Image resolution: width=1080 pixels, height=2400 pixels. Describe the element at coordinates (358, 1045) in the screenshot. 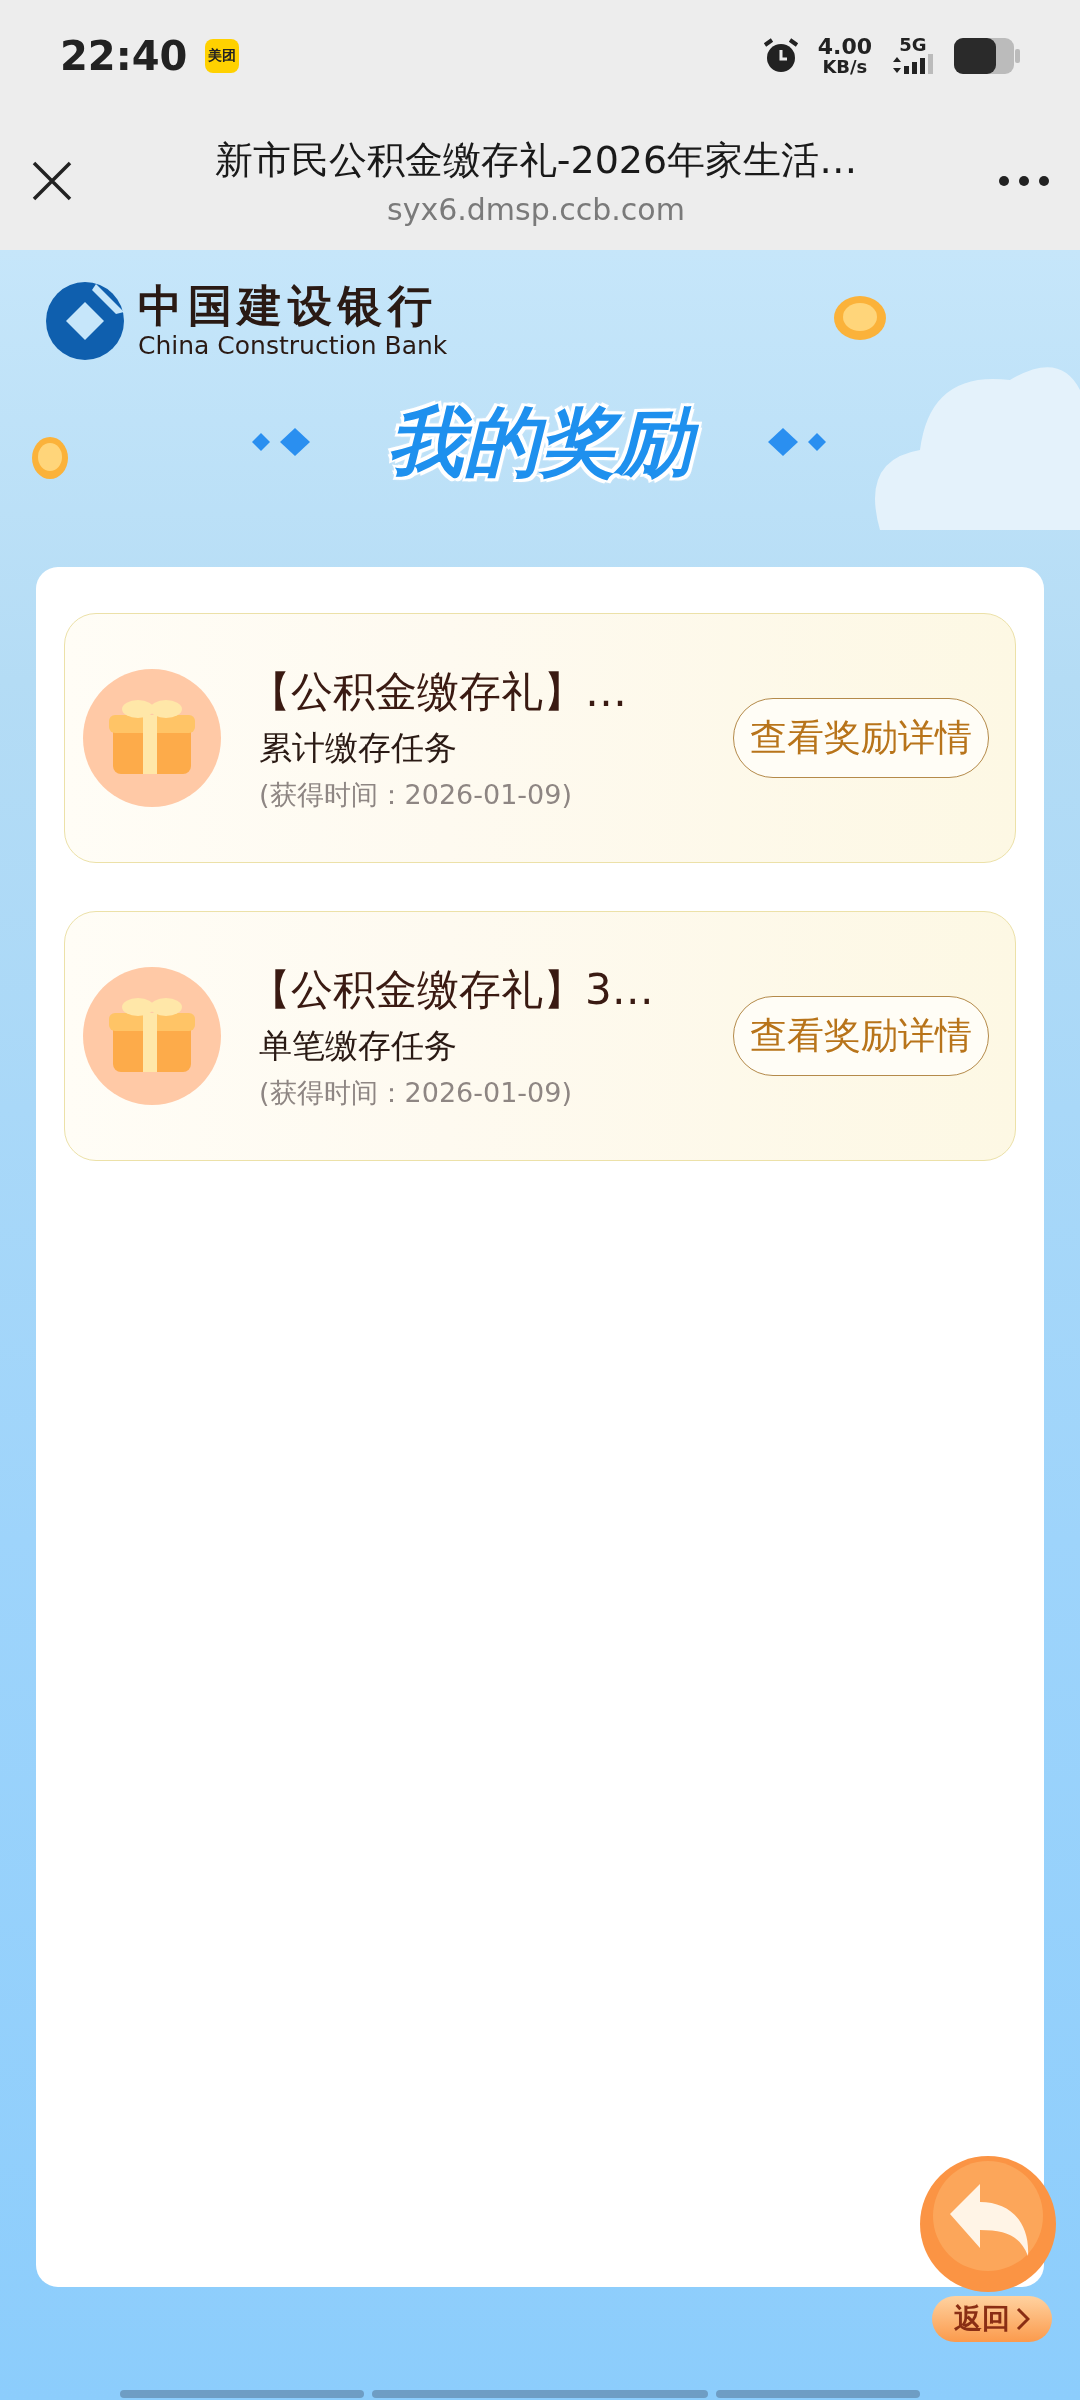

I see `reward-task: 单笔缴存任务` at that location.